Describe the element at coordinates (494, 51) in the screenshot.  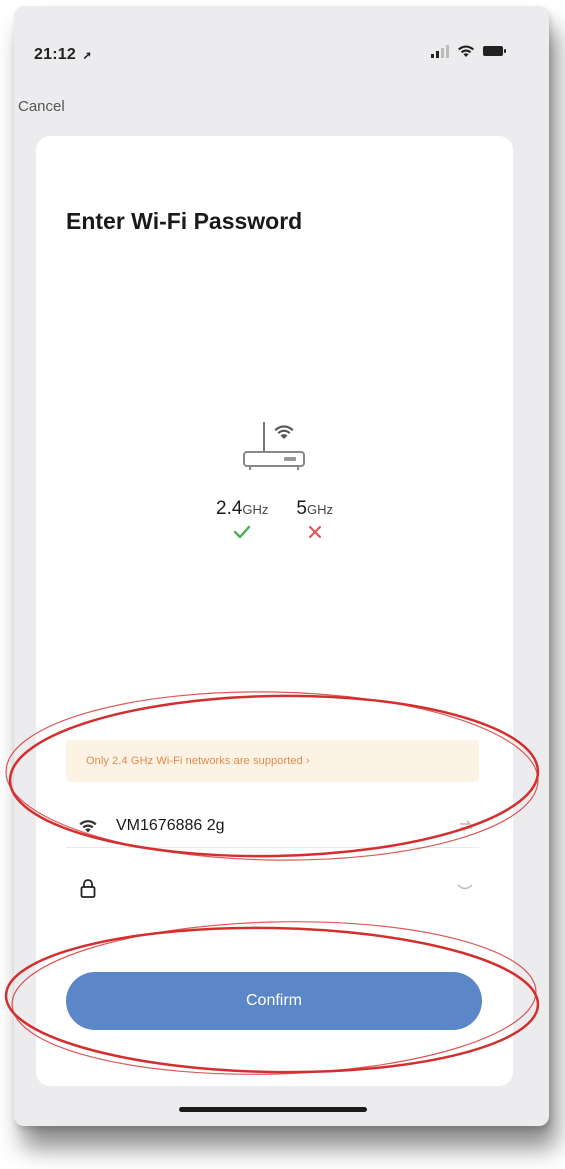
I see `battery-icon` at that location.